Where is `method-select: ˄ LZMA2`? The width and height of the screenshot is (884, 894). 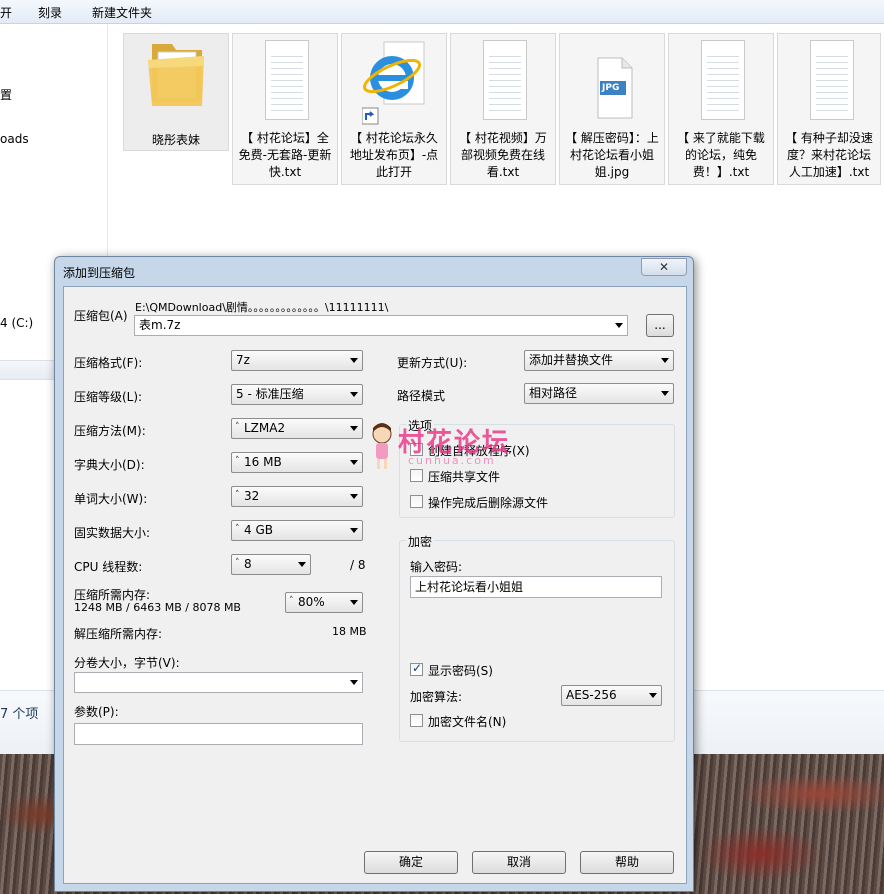
method-select: ˄ LZMA2 is located at coordinates (297, 428).